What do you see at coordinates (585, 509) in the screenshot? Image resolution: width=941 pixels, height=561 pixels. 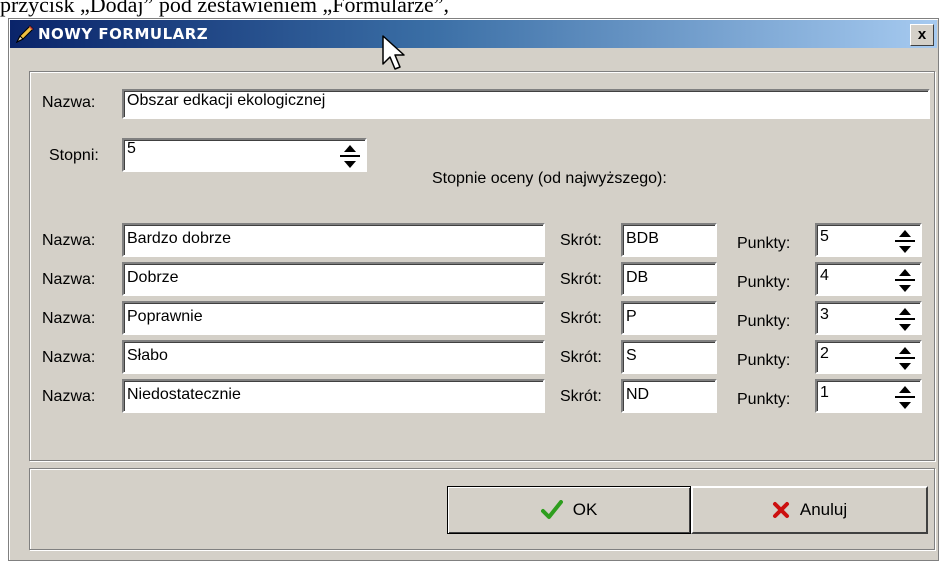 I see `ok-label: OK` at bounding box center [585, 509].